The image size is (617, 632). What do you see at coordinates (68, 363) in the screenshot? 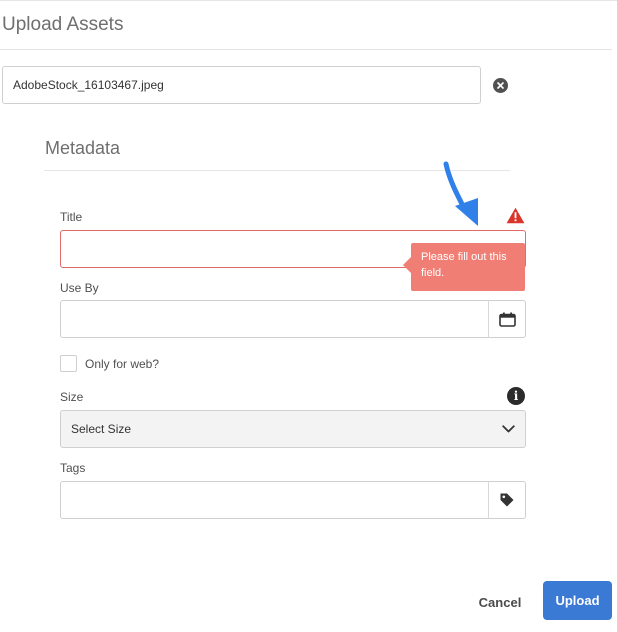
I see `only-web-checkbox` at bounding box center [68, 363].